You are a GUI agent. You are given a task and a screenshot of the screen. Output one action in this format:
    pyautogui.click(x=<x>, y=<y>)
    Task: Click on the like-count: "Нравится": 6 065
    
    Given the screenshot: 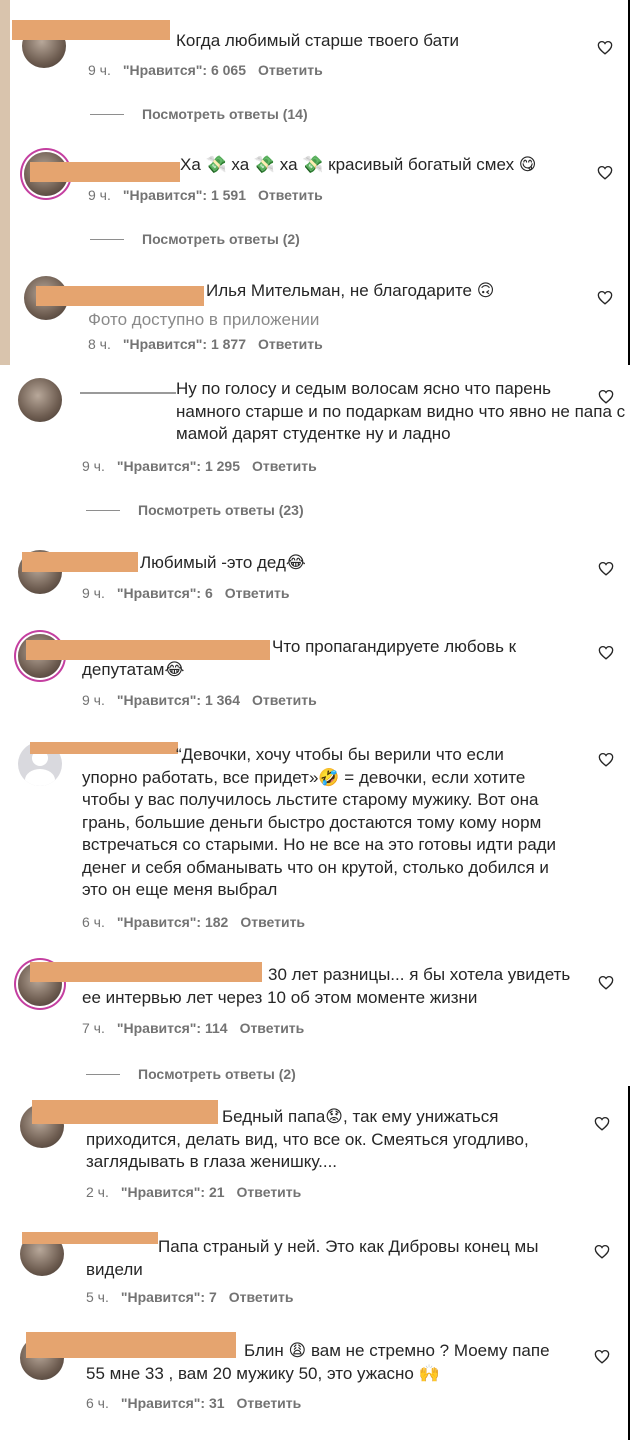 What is the action you would take?
    pyautogui.click(x=184, y=70)
    